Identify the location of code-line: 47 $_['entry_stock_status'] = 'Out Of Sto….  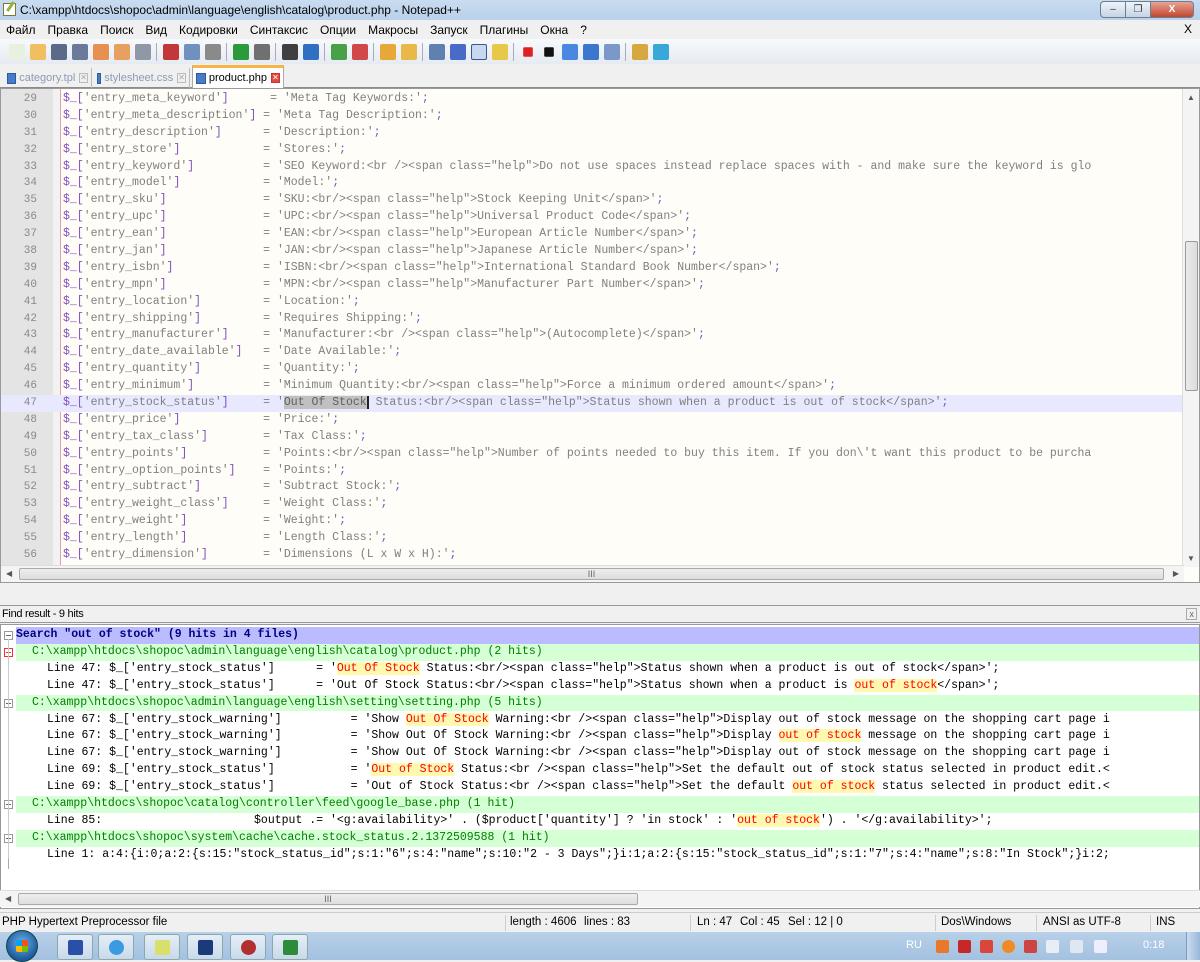
(592, 403).